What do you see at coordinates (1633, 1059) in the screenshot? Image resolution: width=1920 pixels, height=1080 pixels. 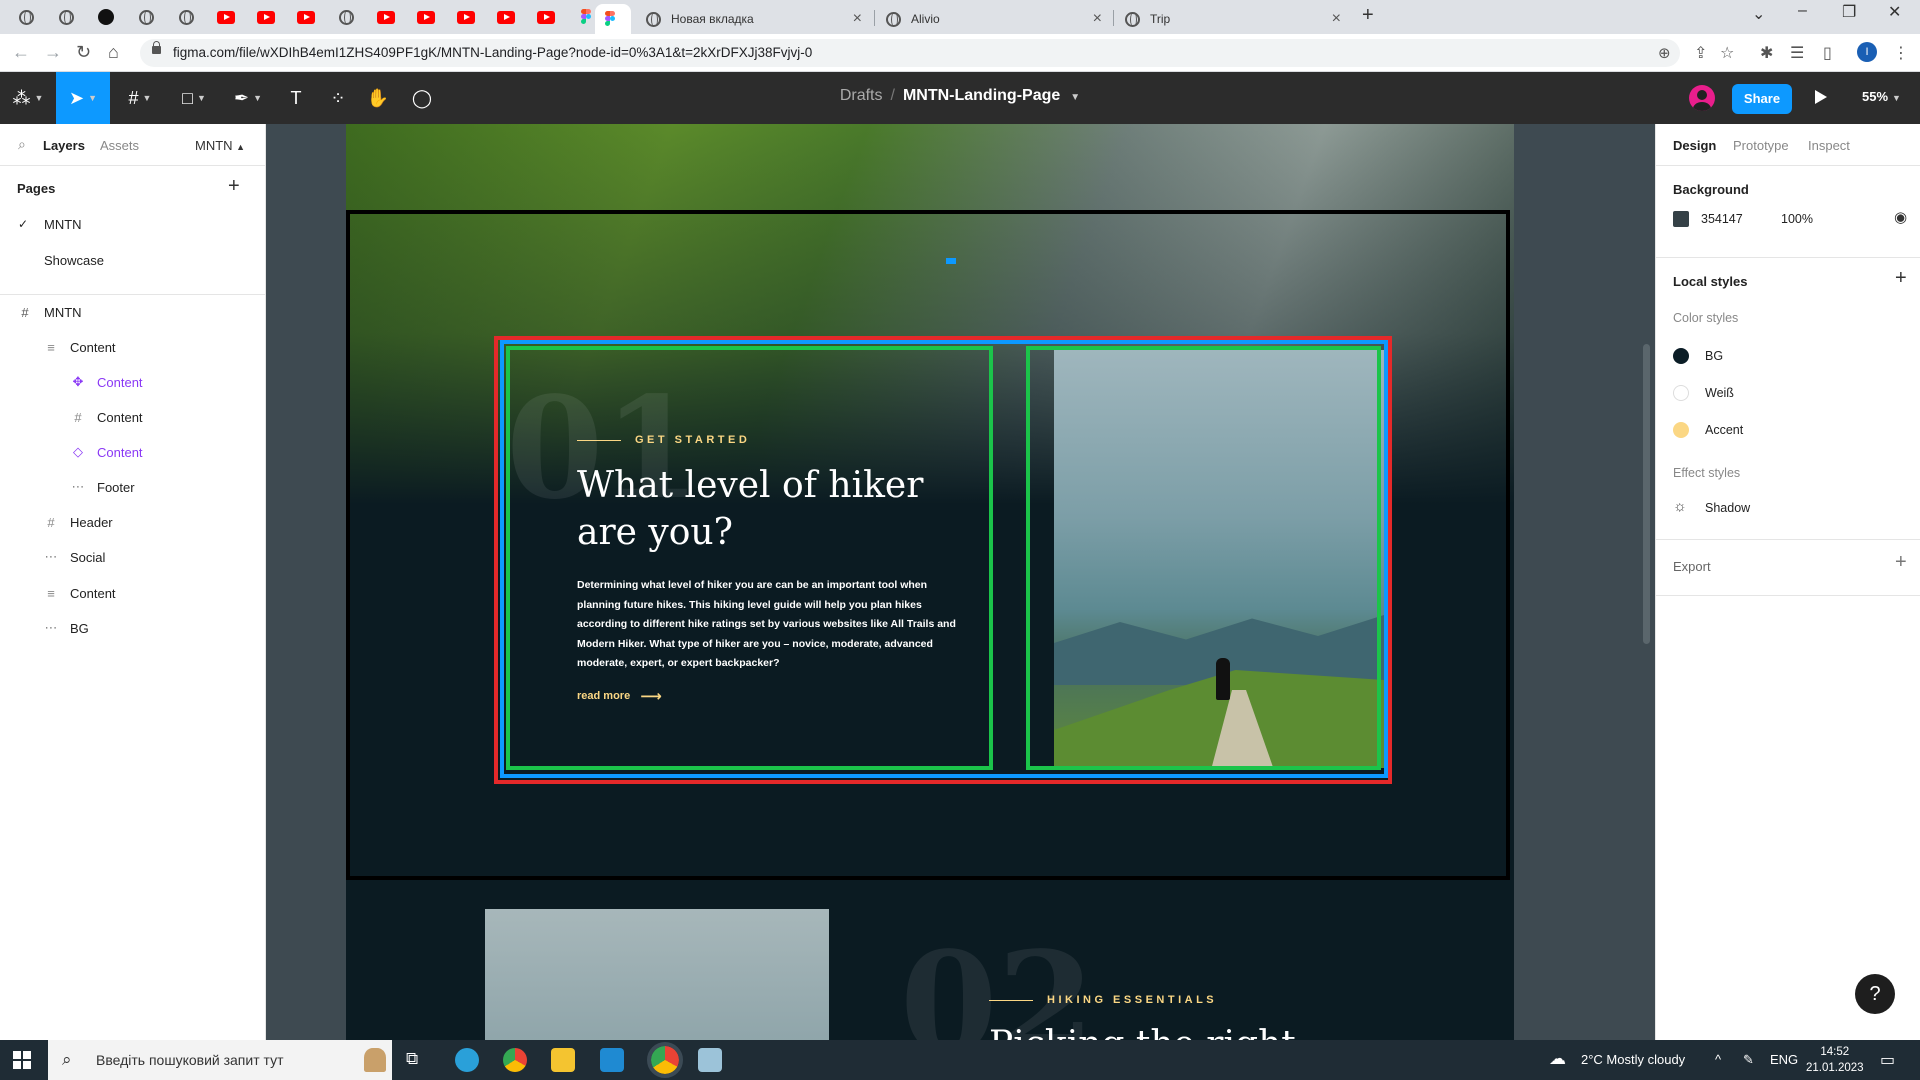 I see `weather-text: 2°C Mostly cloudy` at bounding box center [1633, 1059].